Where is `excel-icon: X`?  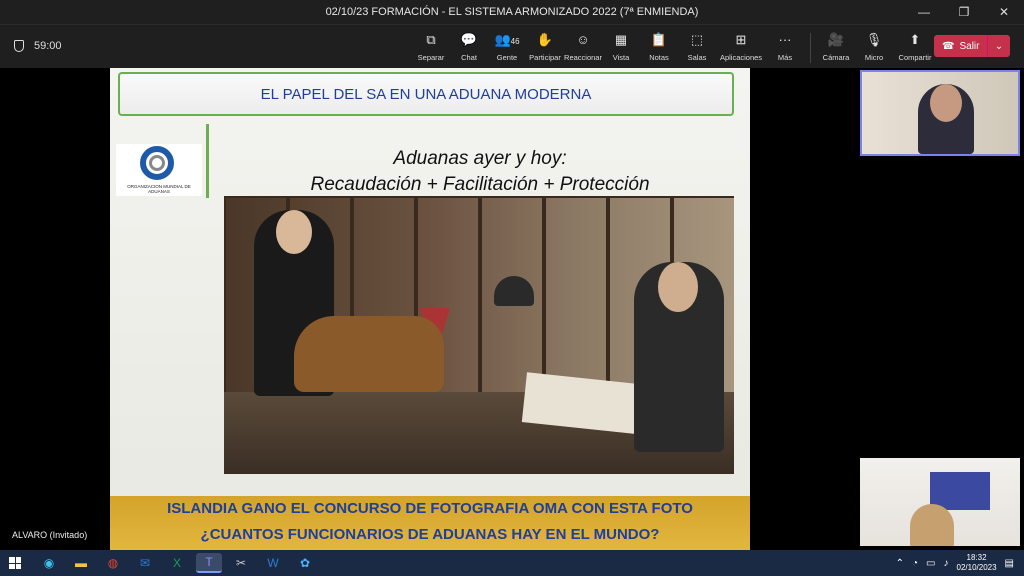 excel-icon: X is located at coordinates (177, 563).